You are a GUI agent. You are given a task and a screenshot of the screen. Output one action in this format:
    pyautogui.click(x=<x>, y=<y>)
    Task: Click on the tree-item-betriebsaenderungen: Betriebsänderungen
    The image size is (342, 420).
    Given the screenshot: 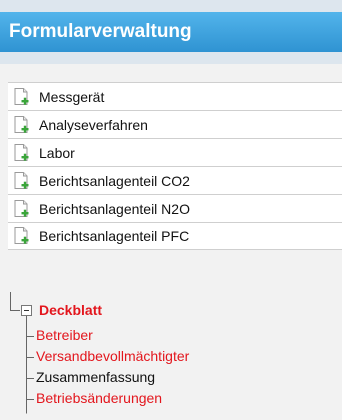 What is the action you would take?
    pyautogui.click(x=99, y=398)
    